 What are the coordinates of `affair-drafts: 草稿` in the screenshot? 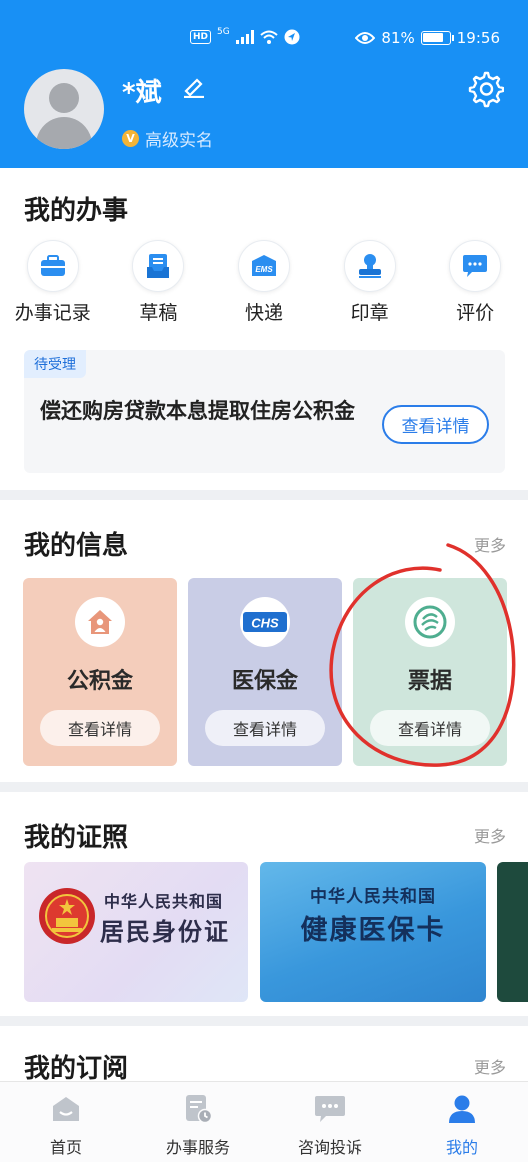 It's located at (159, 282).